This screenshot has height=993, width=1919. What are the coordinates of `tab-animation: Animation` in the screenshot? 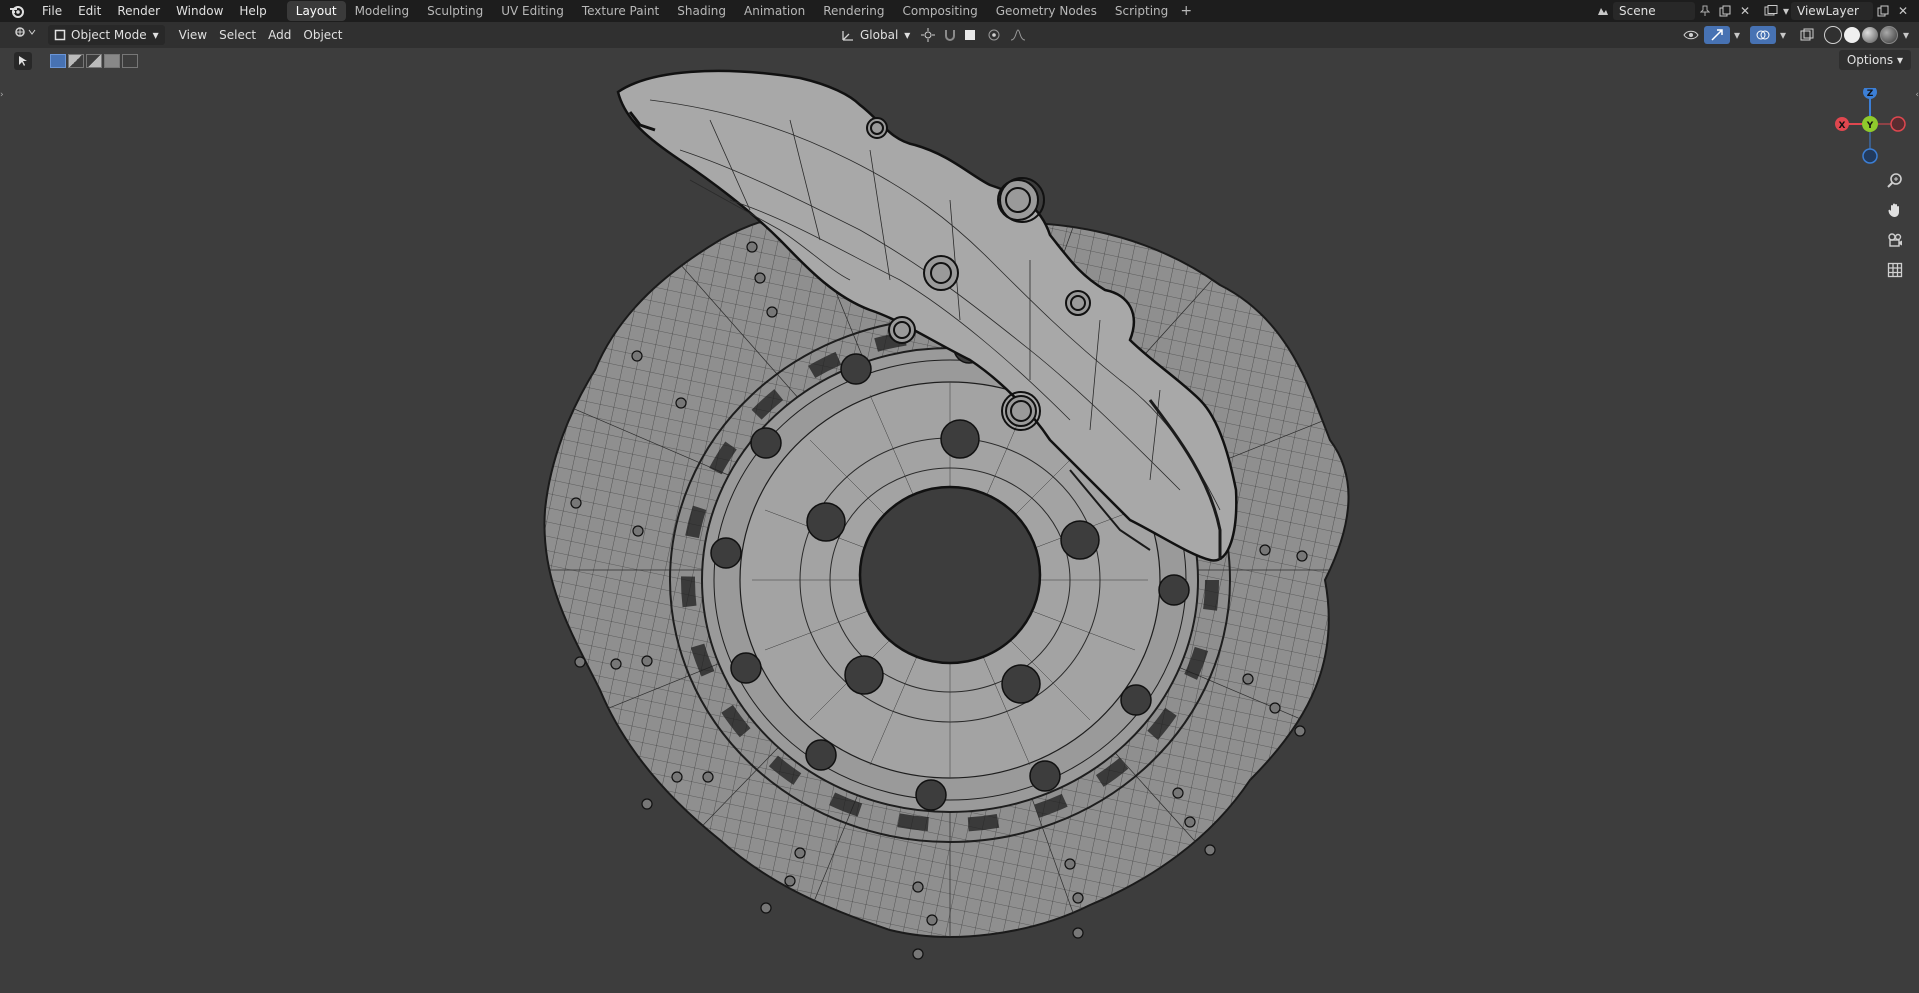 It's located at (774, 11).